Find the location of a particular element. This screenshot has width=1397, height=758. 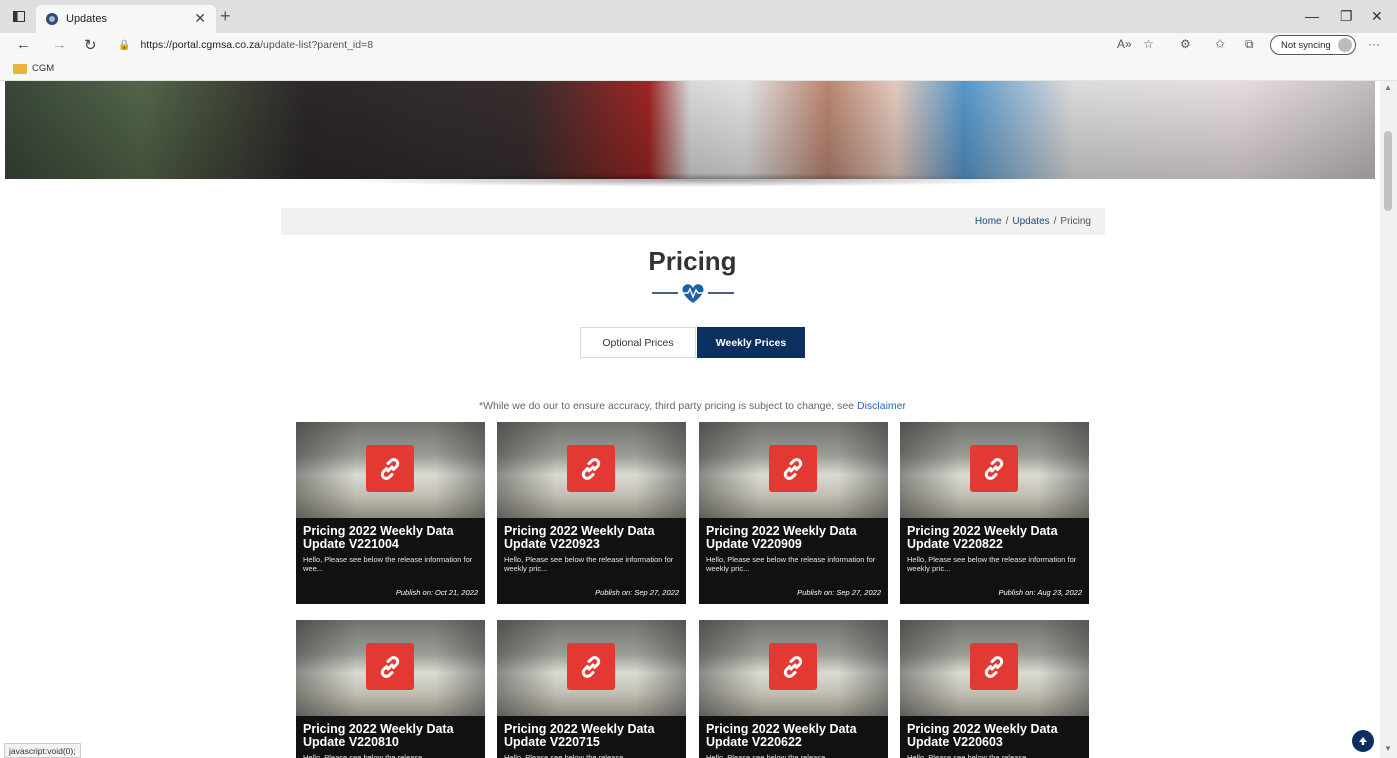

scroll-up-arrow-icon: ▲ is located at coordinates (1388, 87).